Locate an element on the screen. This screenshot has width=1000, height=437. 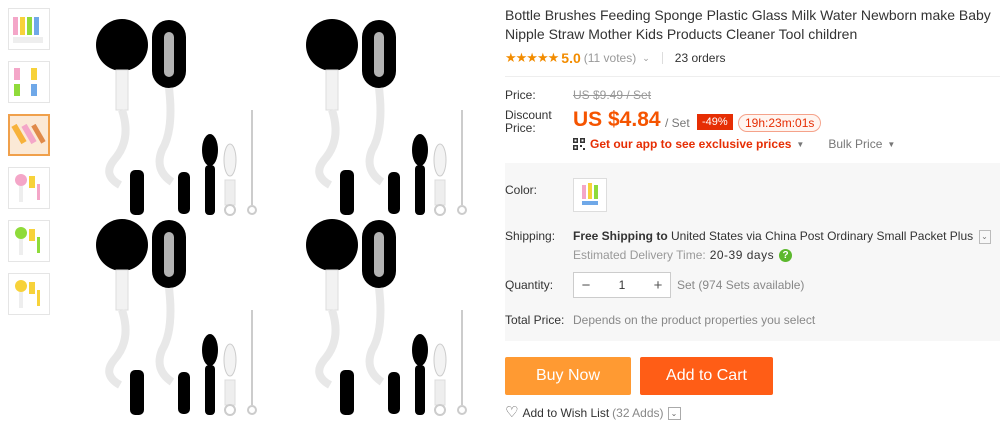
thumbnail-strip is located at coordinates (30, 167).